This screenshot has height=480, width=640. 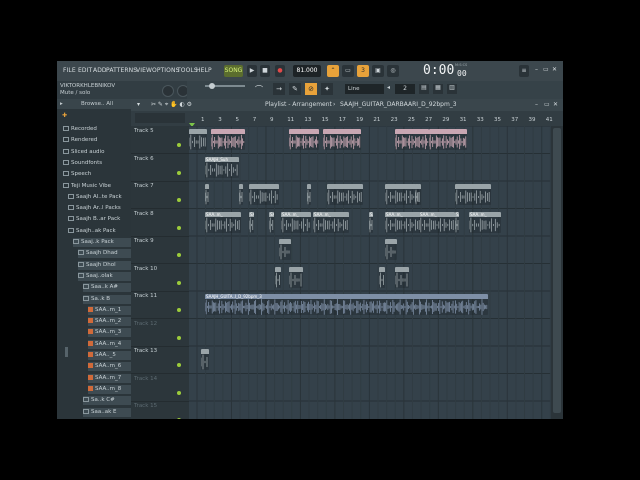 What do you see at coordinates (99, 208) in the screenshot?
I see `browser-item: Saajh Ar..l Packs` at bounding box center [99, 208].